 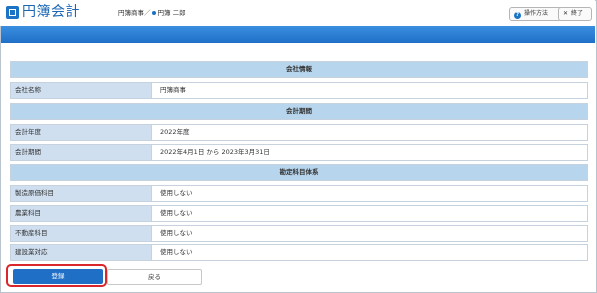 I want to click on user-name: 円簿 二郎, so click(x=171, y=13).